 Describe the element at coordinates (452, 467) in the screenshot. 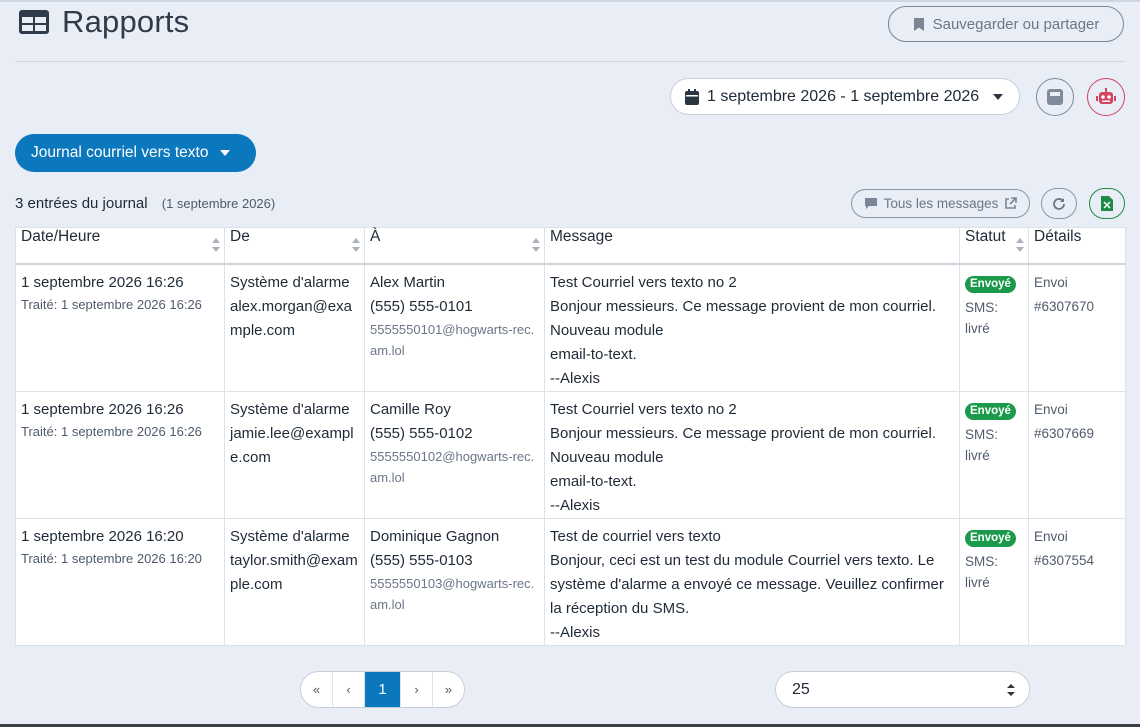

I see `to-email: 5555550102@hogwarts-rec.am.lol` at that location.